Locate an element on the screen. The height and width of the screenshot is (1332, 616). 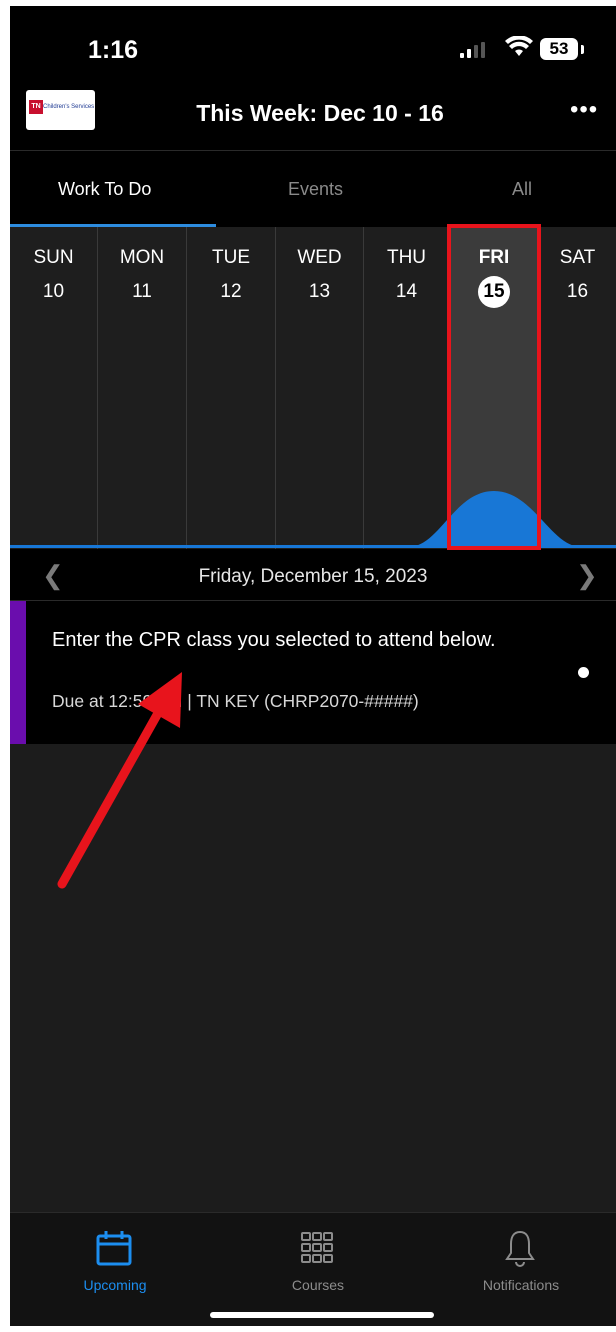
annotation-arrow-icon is located at coordinates (119, 780).